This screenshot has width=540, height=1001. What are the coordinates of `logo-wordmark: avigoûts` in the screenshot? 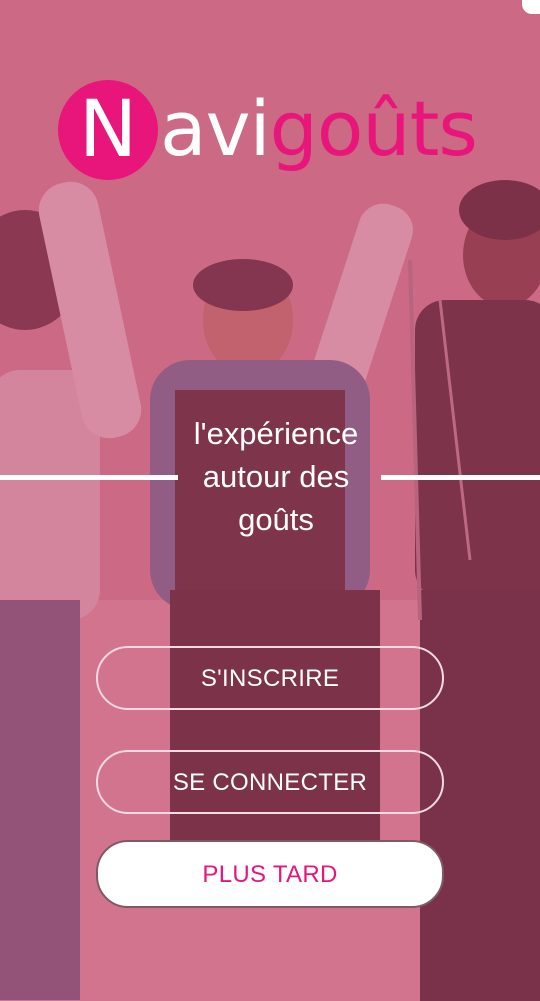 It's located at (319, 129).